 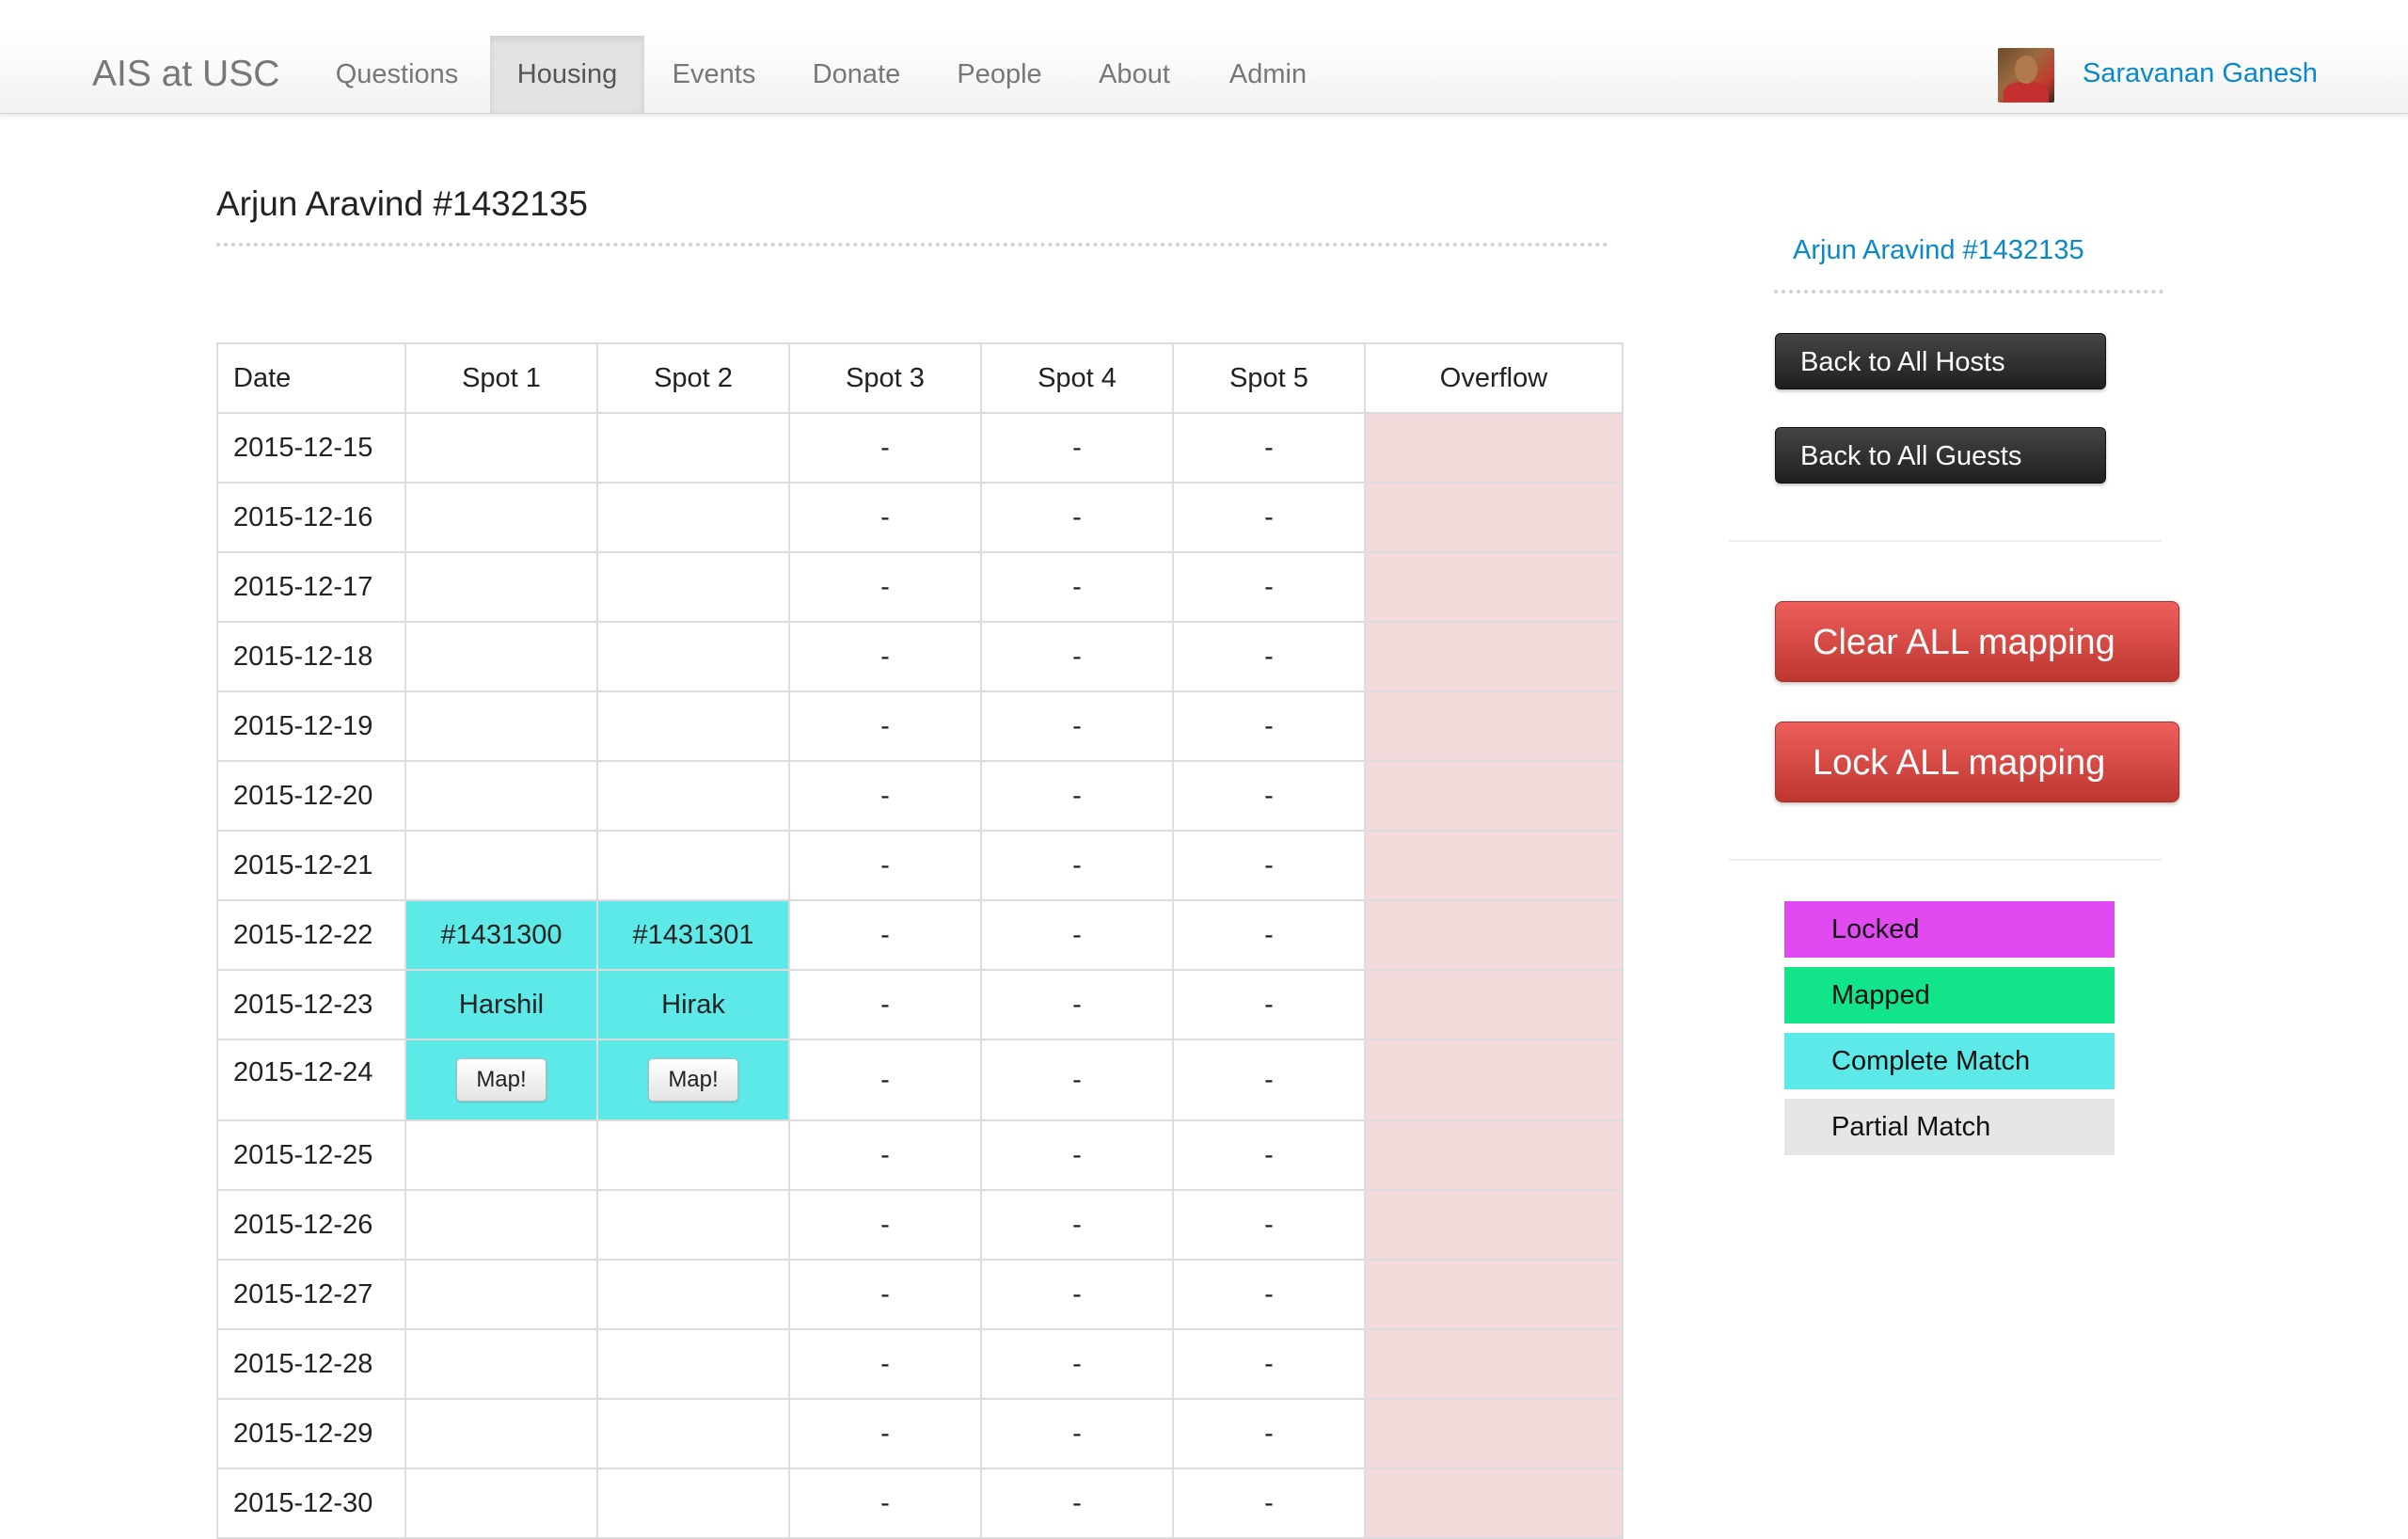 What do you see at coordinates (1269, 378) in the screenshot?
I see `header-spot-5: Spot 5` at bounding box center [1269, 378].